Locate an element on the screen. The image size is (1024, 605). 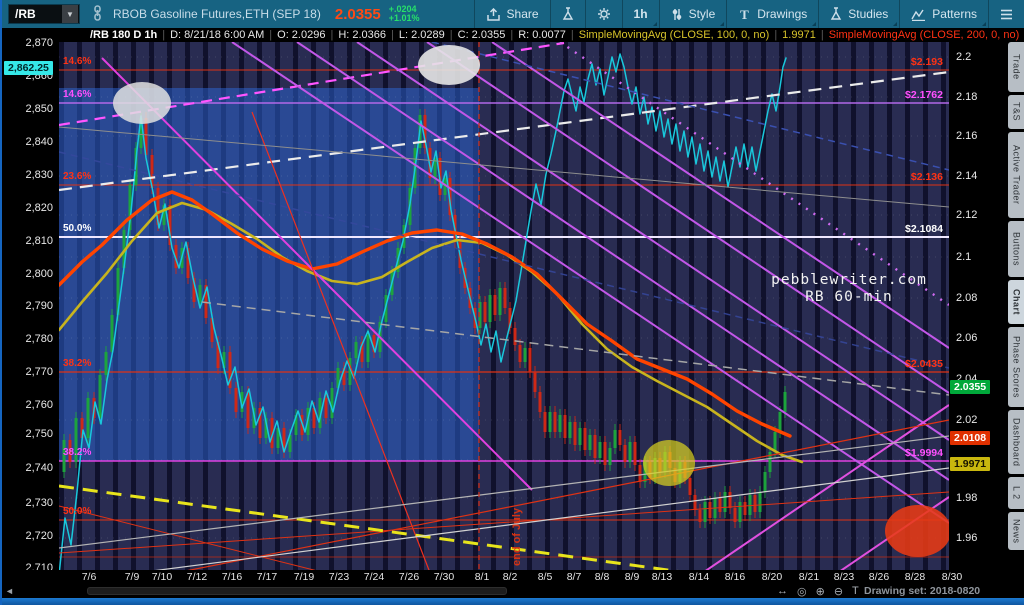
date-tick: 8/30 is located at coordinates (952, 577).